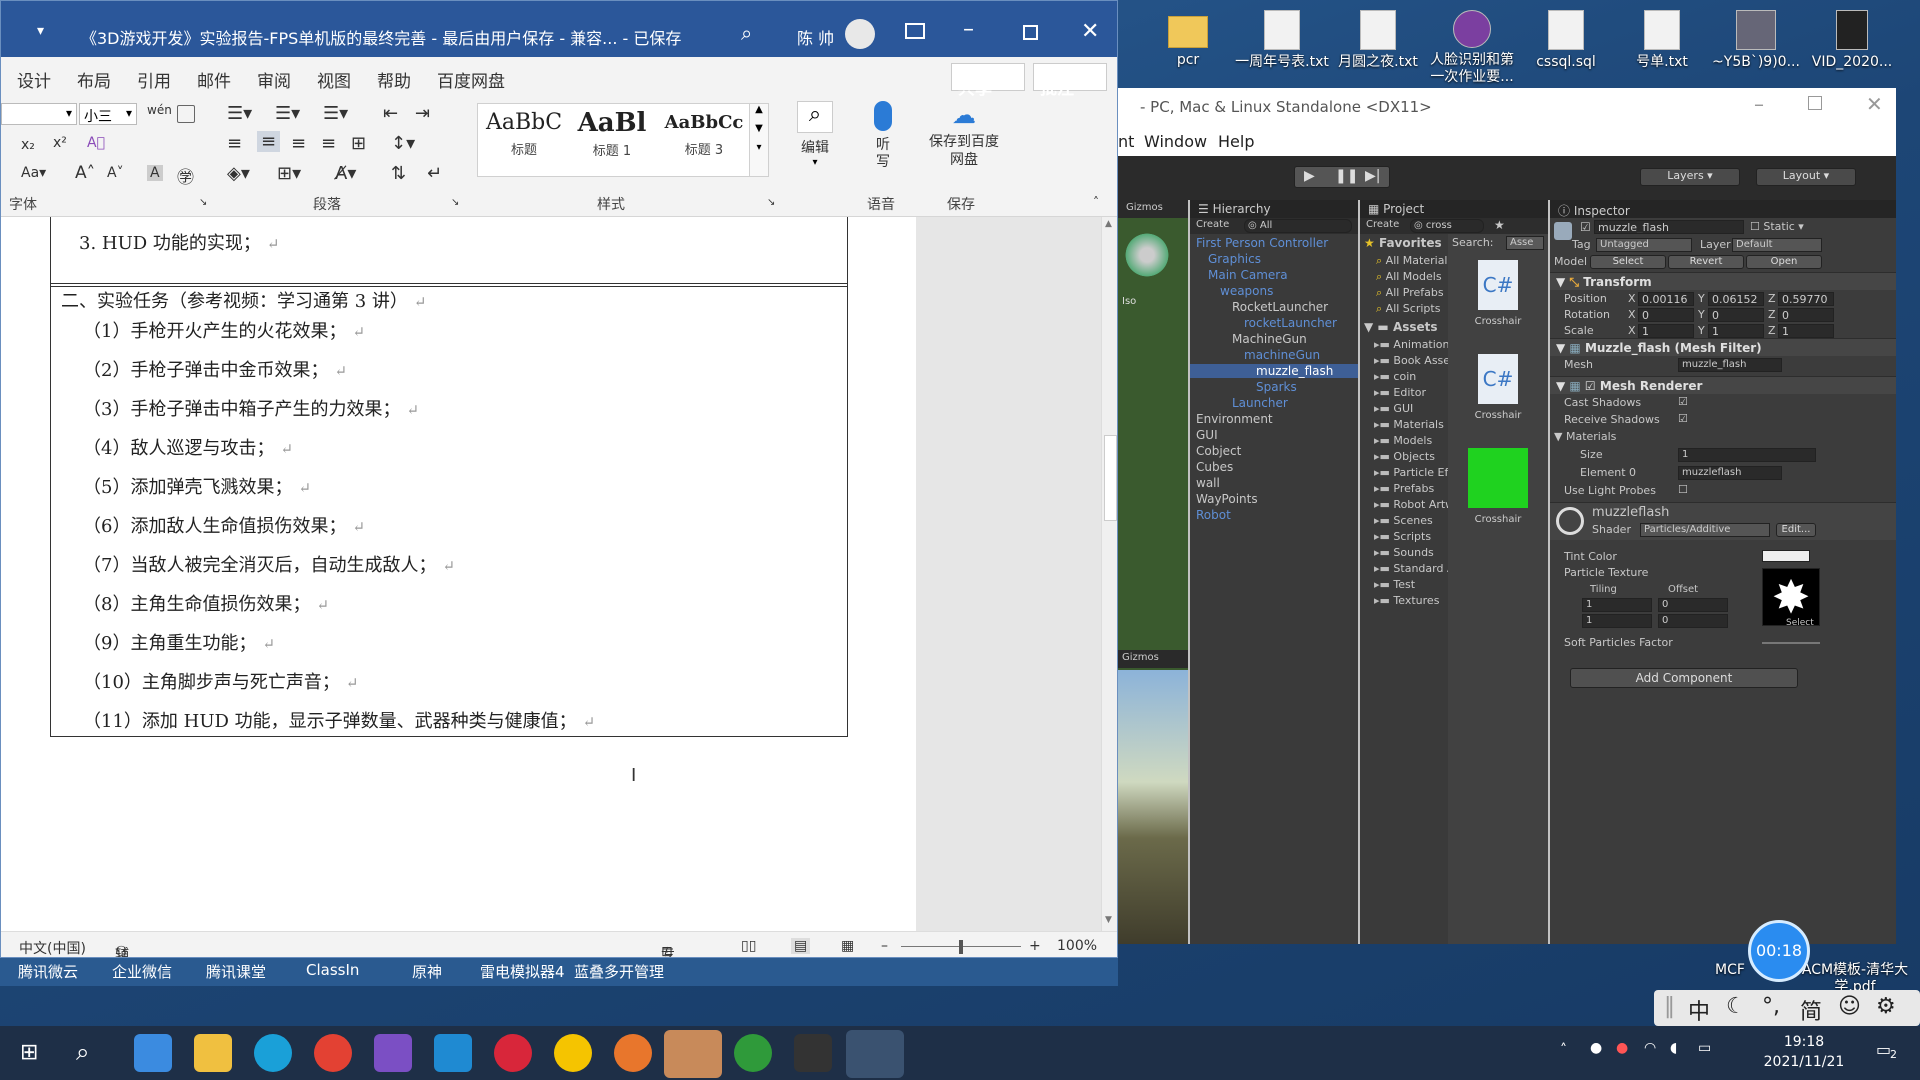 The width and height of the screenshot is (1920, 1080). Describe the element at coordinates (186, 114) in the screenshot. I see `character-border-icon` at that location.